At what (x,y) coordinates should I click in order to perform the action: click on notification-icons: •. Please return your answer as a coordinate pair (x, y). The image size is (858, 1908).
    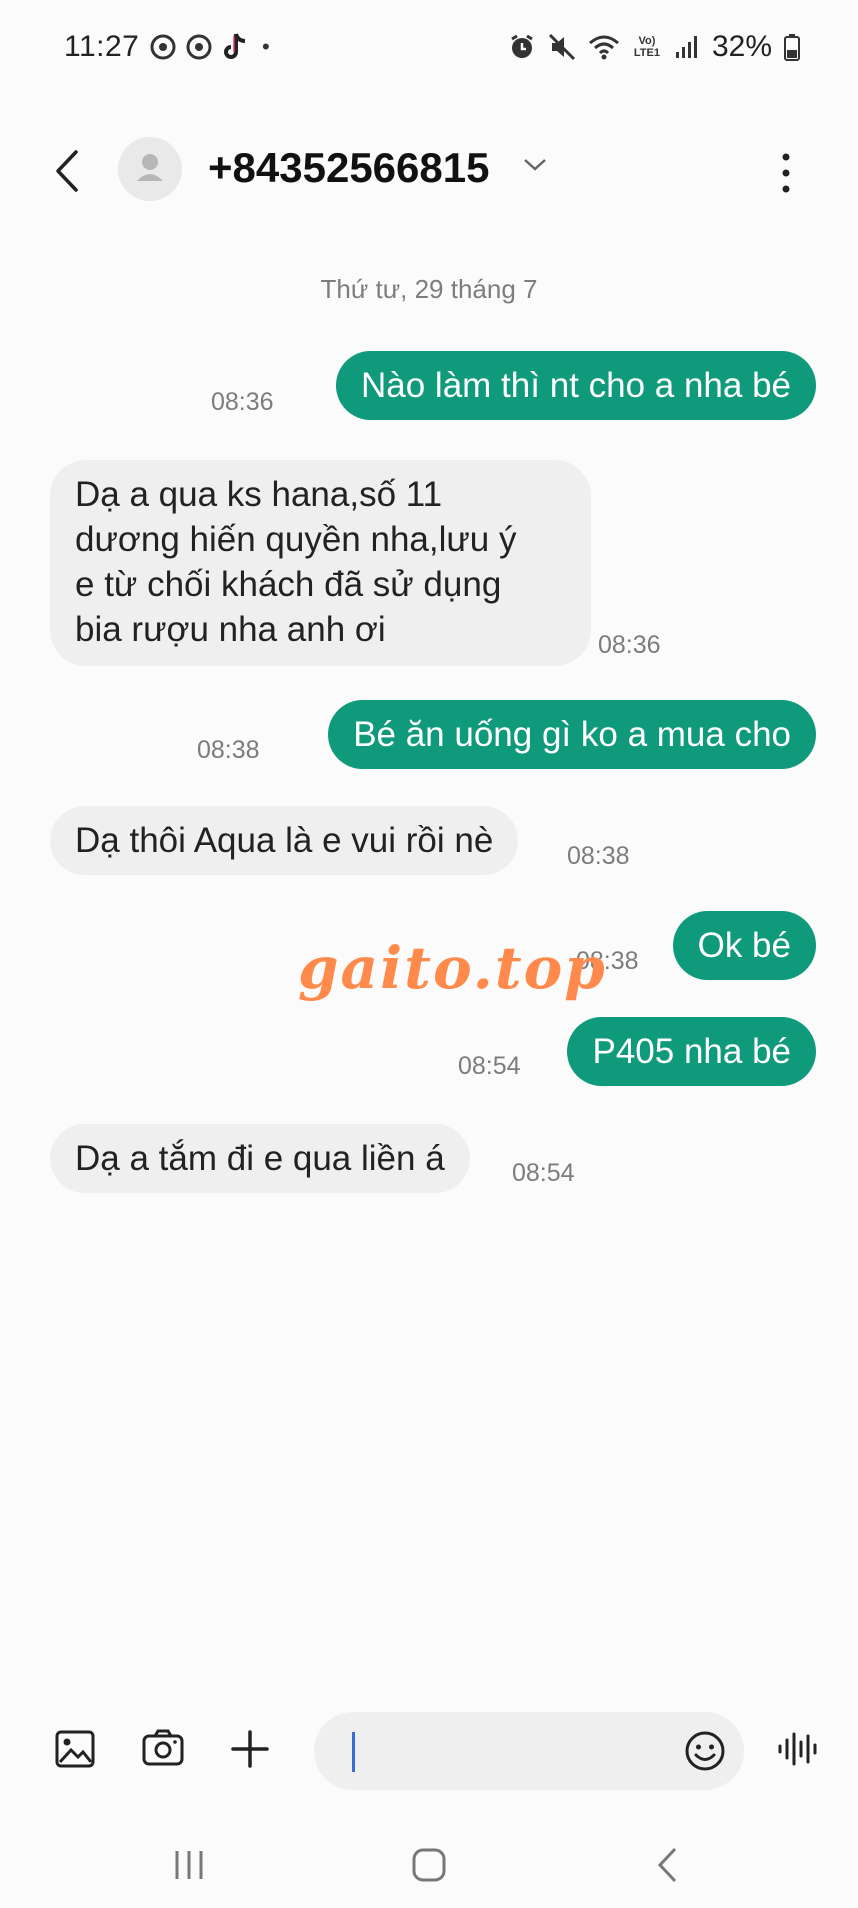
    Looking at the image, I should click on (210, 47).